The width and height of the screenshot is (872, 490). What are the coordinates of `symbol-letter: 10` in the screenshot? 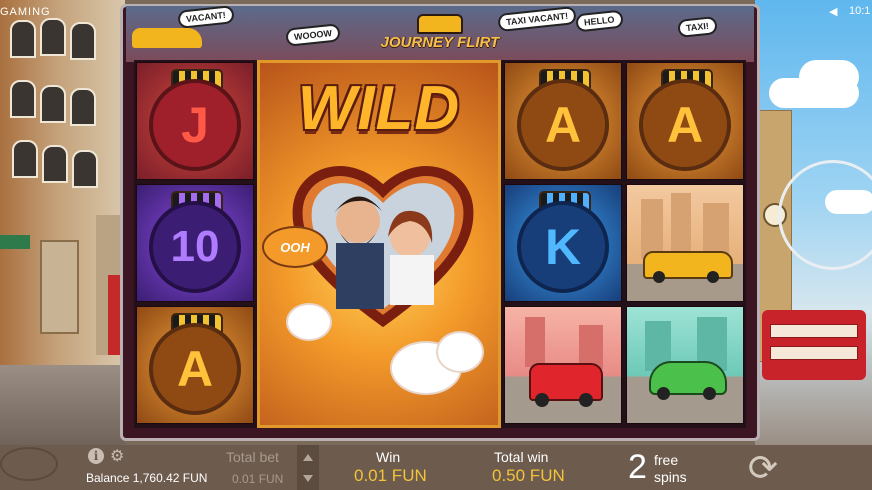 It's located at (195, 246).